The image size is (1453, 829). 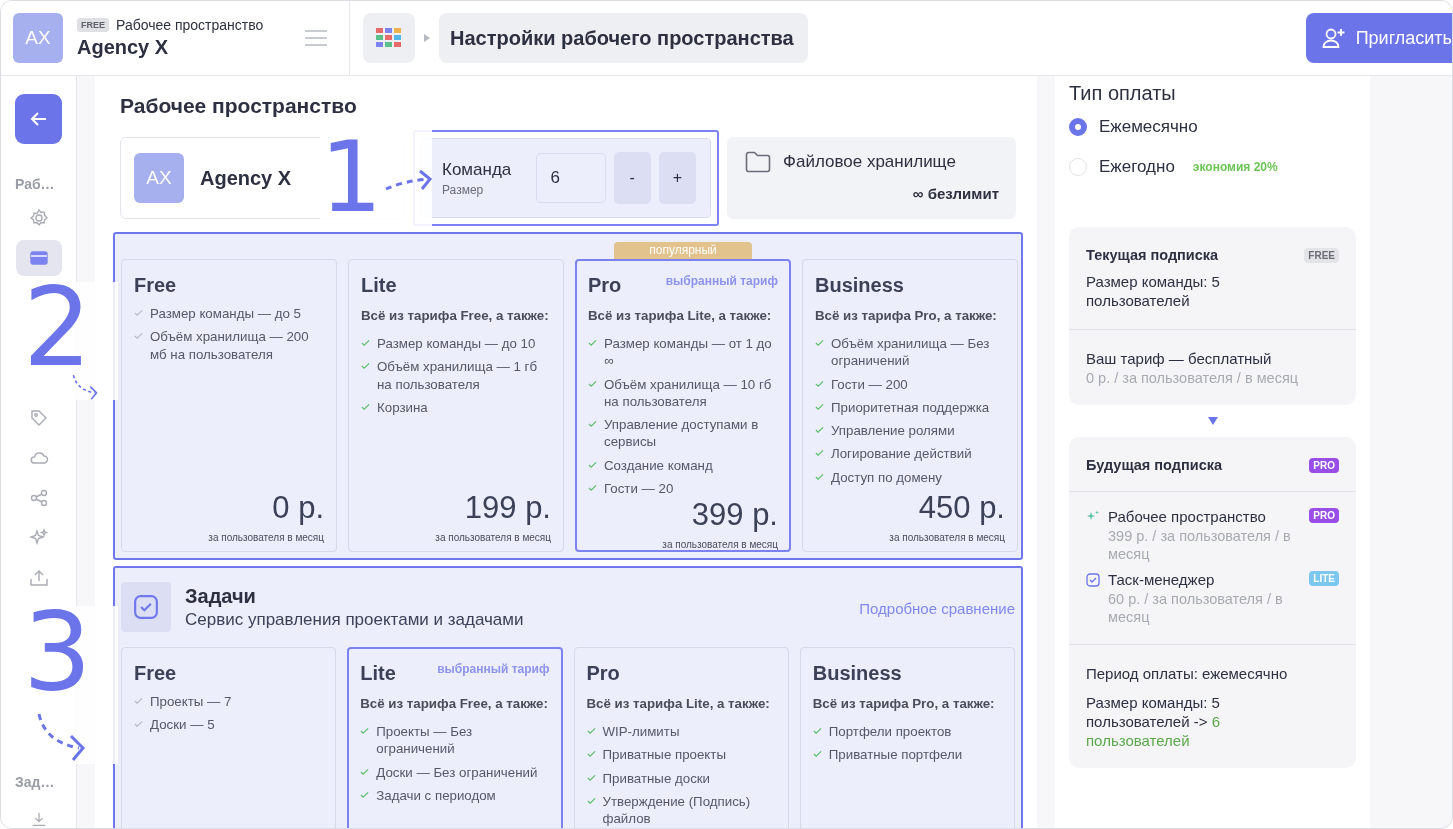 I want to click on decrement-button: -, so click(x=632, y=178).